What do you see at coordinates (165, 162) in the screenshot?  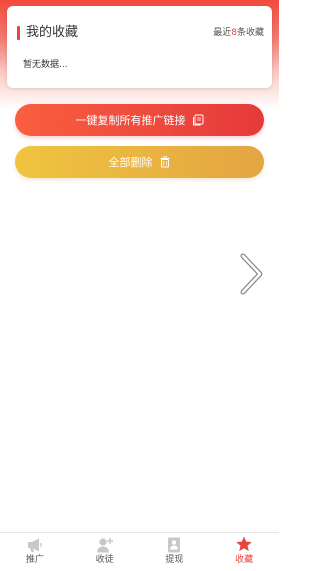 I see `trash-icon` at bounding box center [165, 162].